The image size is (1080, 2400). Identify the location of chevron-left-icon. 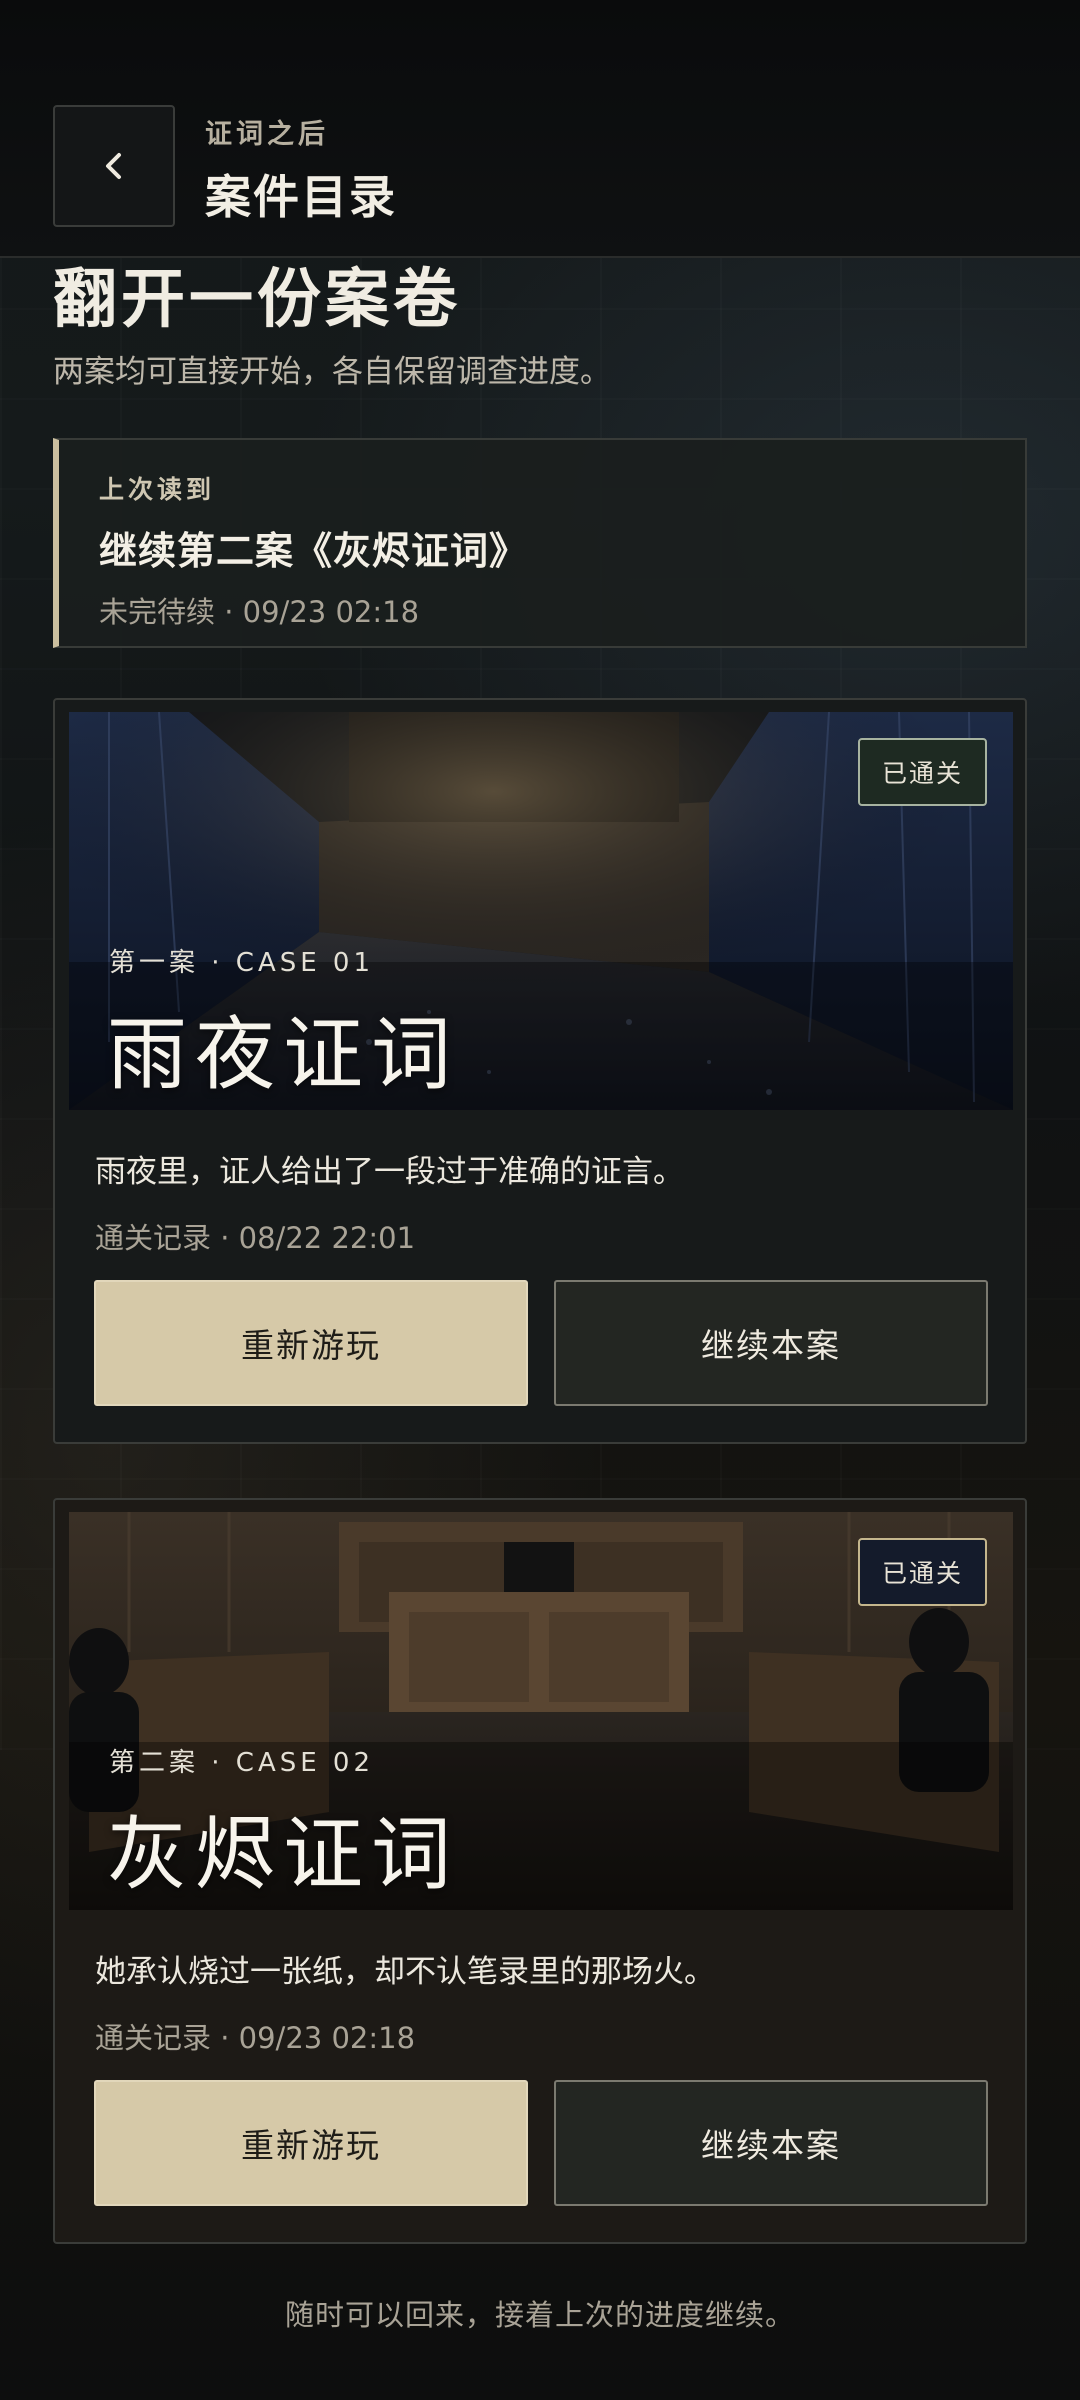
(113, 166).